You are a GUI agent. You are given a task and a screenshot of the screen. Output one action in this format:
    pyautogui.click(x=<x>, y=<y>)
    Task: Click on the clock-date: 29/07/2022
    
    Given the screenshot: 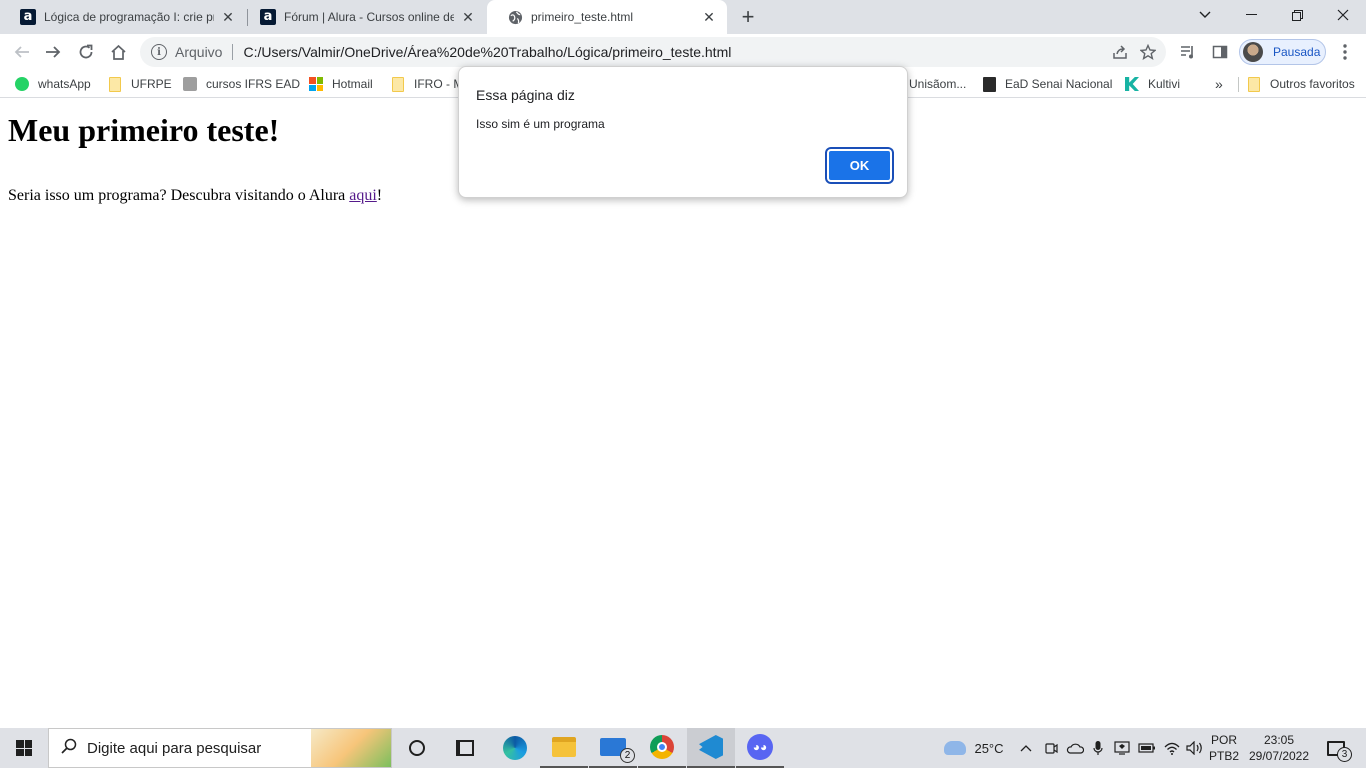 What is the action you would take?
    pyautogui.click(x=1279, y=756)
    